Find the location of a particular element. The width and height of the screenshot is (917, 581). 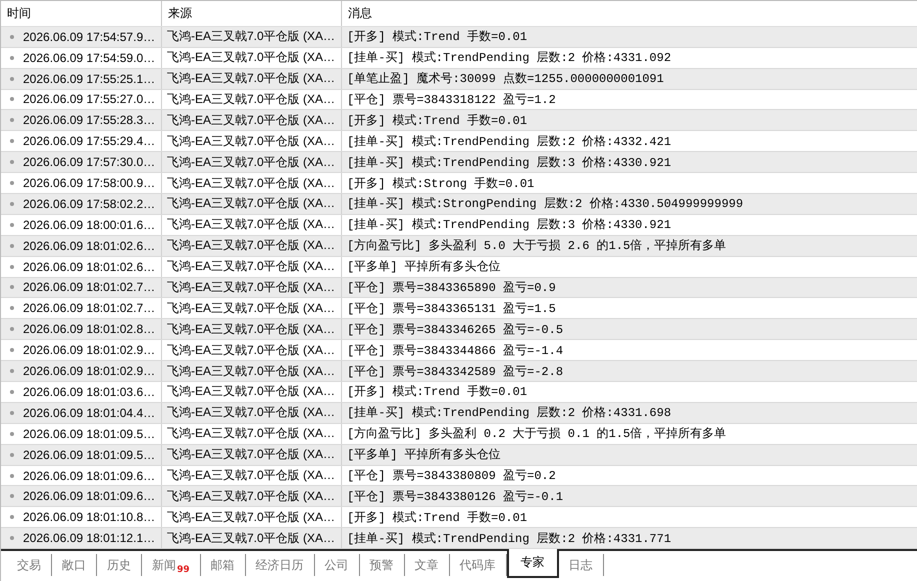

log-row: 2026.06.09 17:54:59.0… 飞鸿-EA三叉戟7.0平仓版 (XA… [挂单-买] 模式:TrendPending 层数:2 价格:4331.092 is located at coordinates (459, 58).